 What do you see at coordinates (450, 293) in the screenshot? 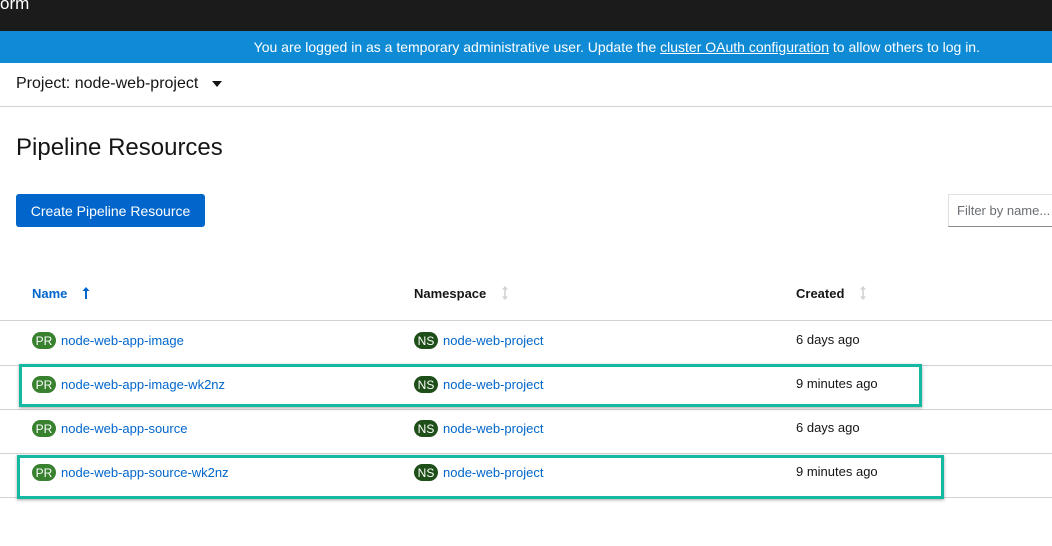
I see `column-label-namespace: Namespace` at bounding box center [450, 293].